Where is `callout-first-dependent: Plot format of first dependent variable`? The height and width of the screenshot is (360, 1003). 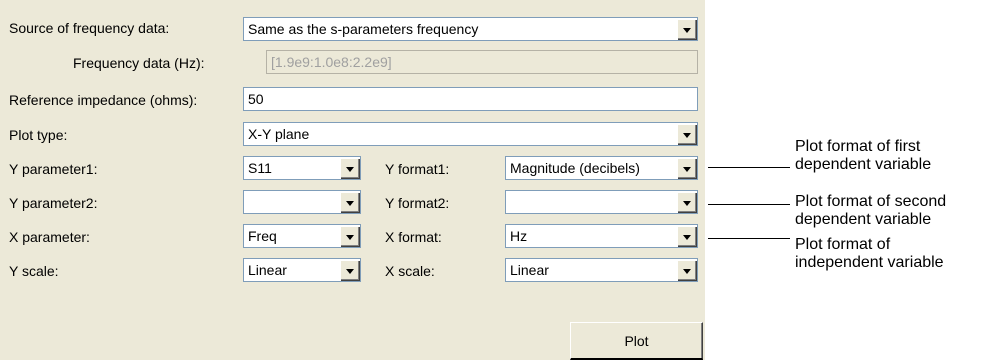 callout-first-dependent: Plot format of first dependent variable is located at coordinates (863, 156).